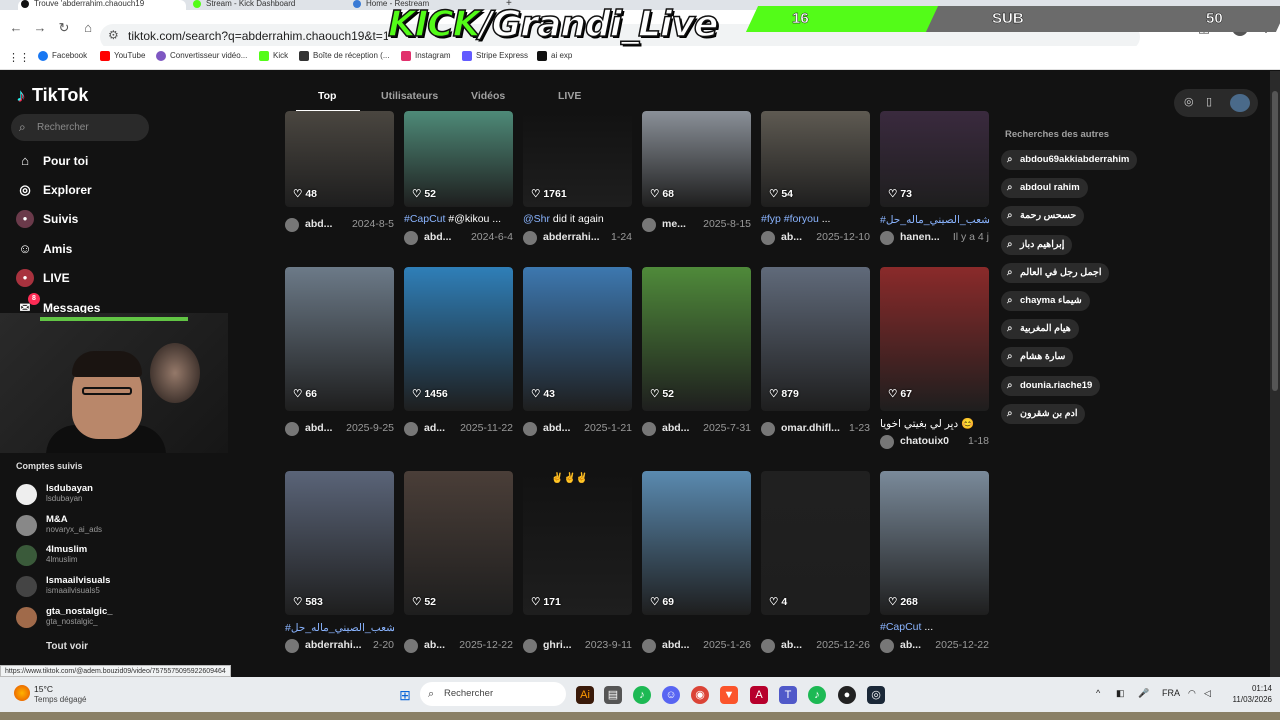  I want to click on microphone-icon: 🎤, so click(1143, 693).